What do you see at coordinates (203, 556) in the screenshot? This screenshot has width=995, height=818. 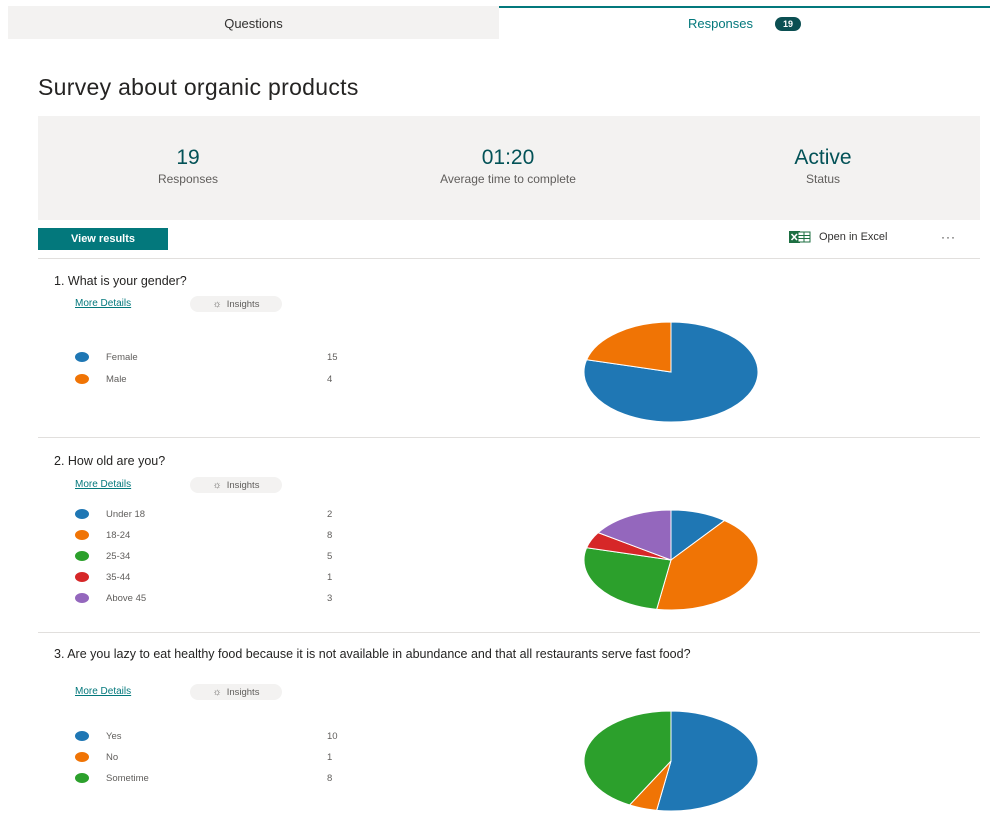 I see `legend-item: 25-34 5` at bounding box center [203, 556].